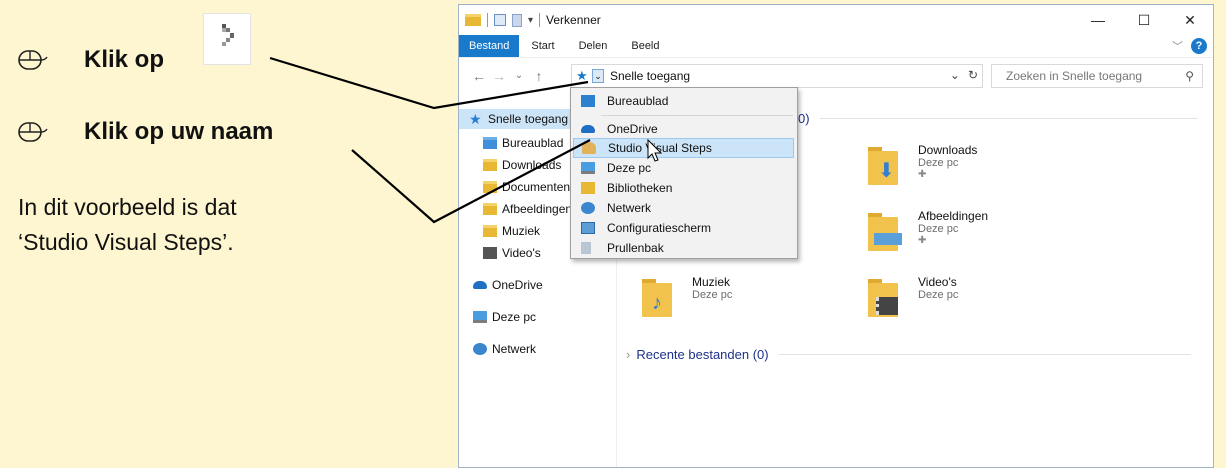  Describe the element at coordinates (179, 131) in the screenshot. I see `step-2-text: Klik op uw naam` at that location.